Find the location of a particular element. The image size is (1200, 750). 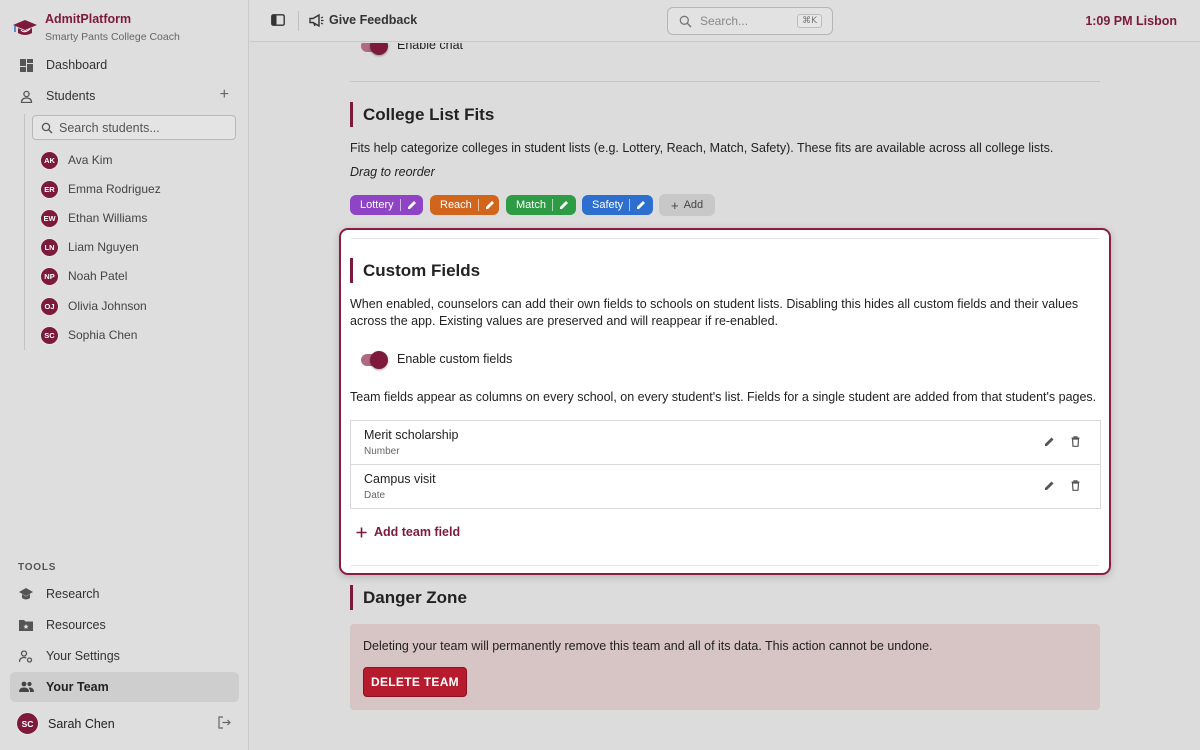

nav-dashboard-label: Dashboard is located at coordinates (77, 65).